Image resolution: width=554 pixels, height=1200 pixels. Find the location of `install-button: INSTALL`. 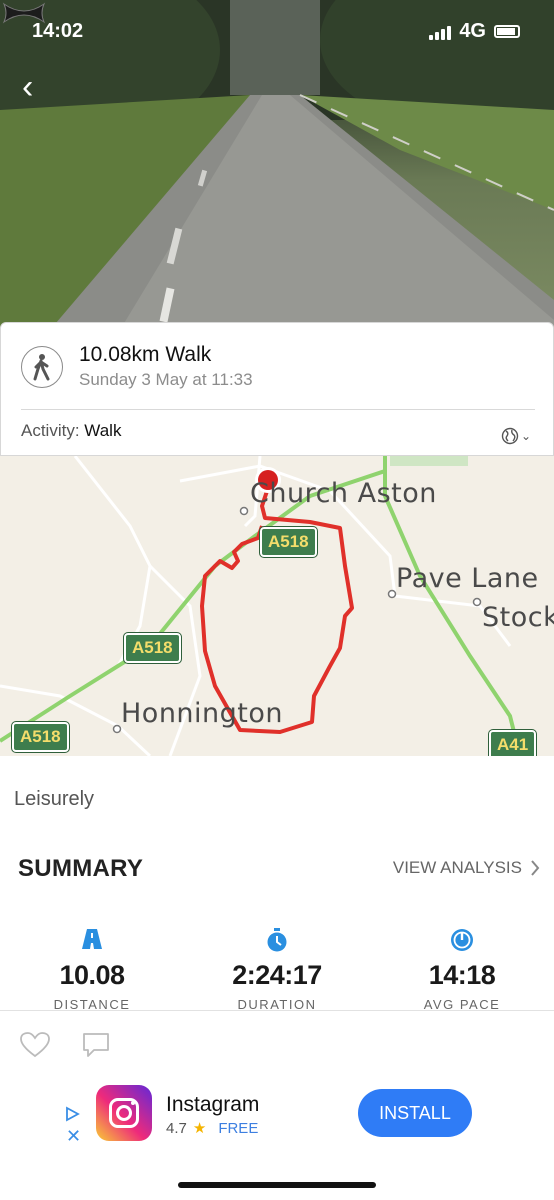

install-button: INSTALL is located at coordinates (415, 1113).